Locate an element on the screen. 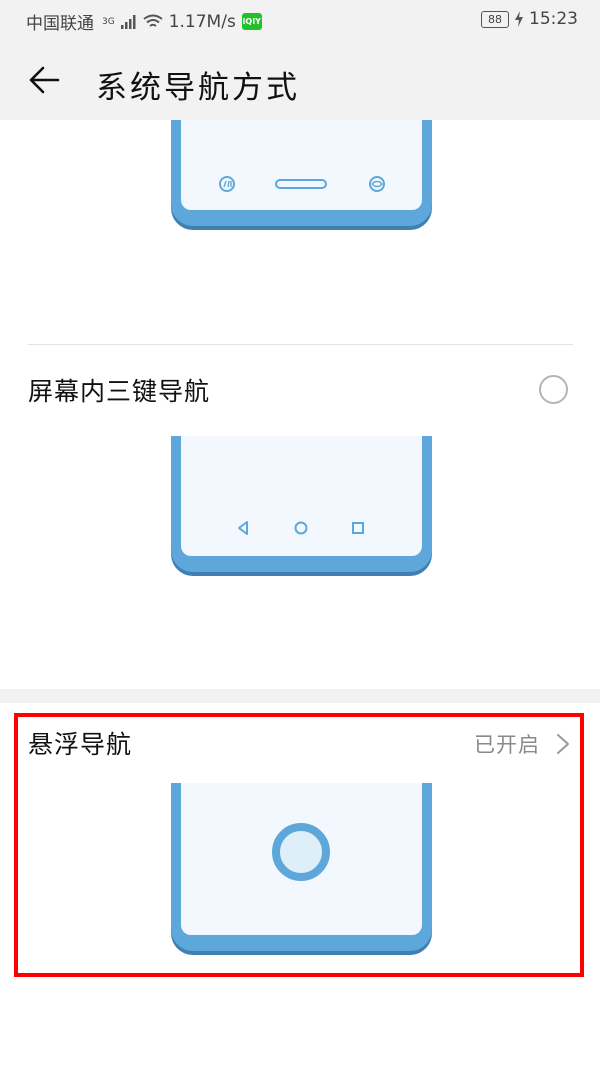 The width and height of the screenshot is (600, 1066). network-speed: 1.17M/s is located at coordinates (202, 21).